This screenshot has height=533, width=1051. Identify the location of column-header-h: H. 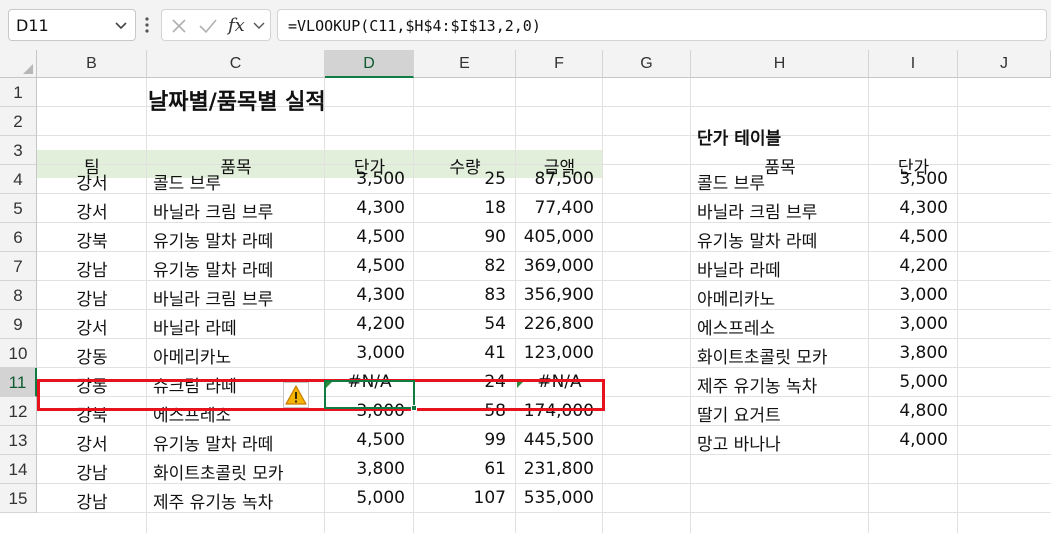
(780, 64).